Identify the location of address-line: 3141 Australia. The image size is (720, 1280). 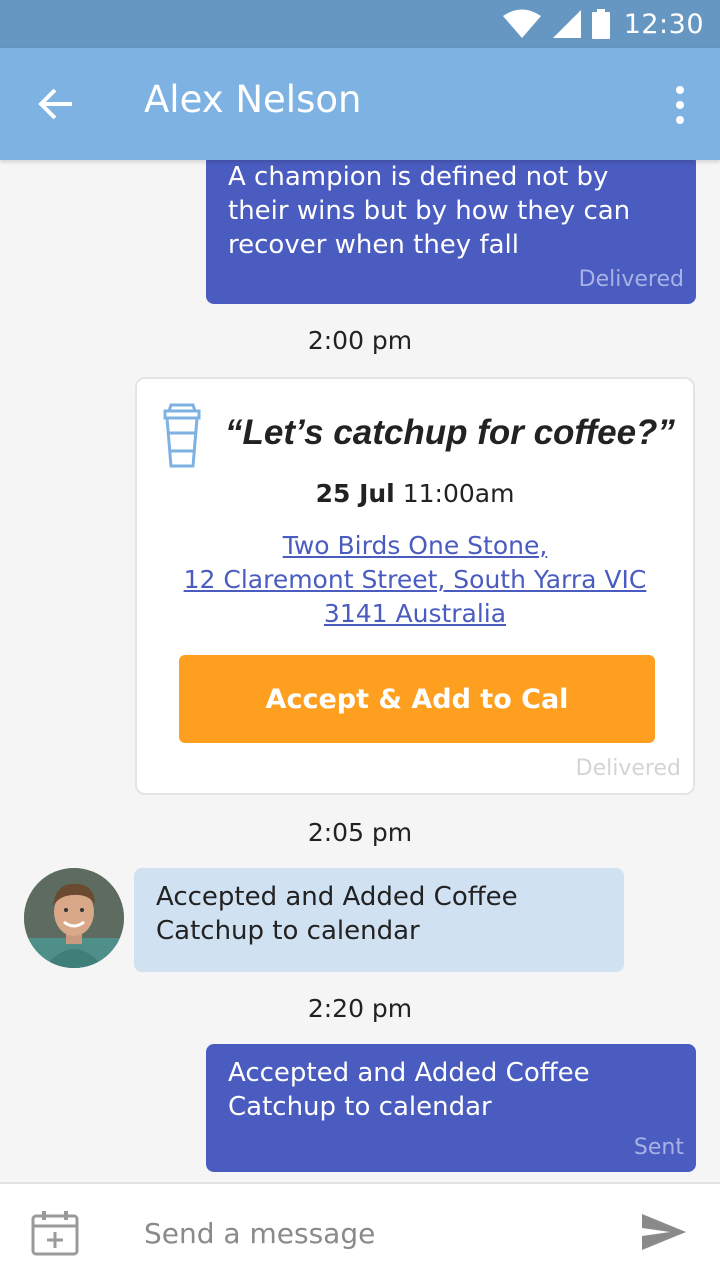
(415, 613).